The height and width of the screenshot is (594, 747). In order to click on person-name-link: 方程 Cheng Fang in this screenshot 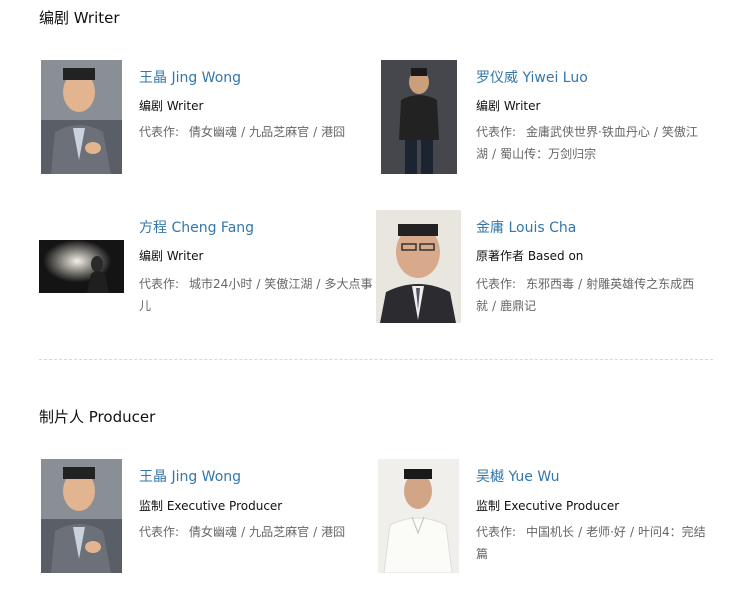, I will do `click(196, 228)`.